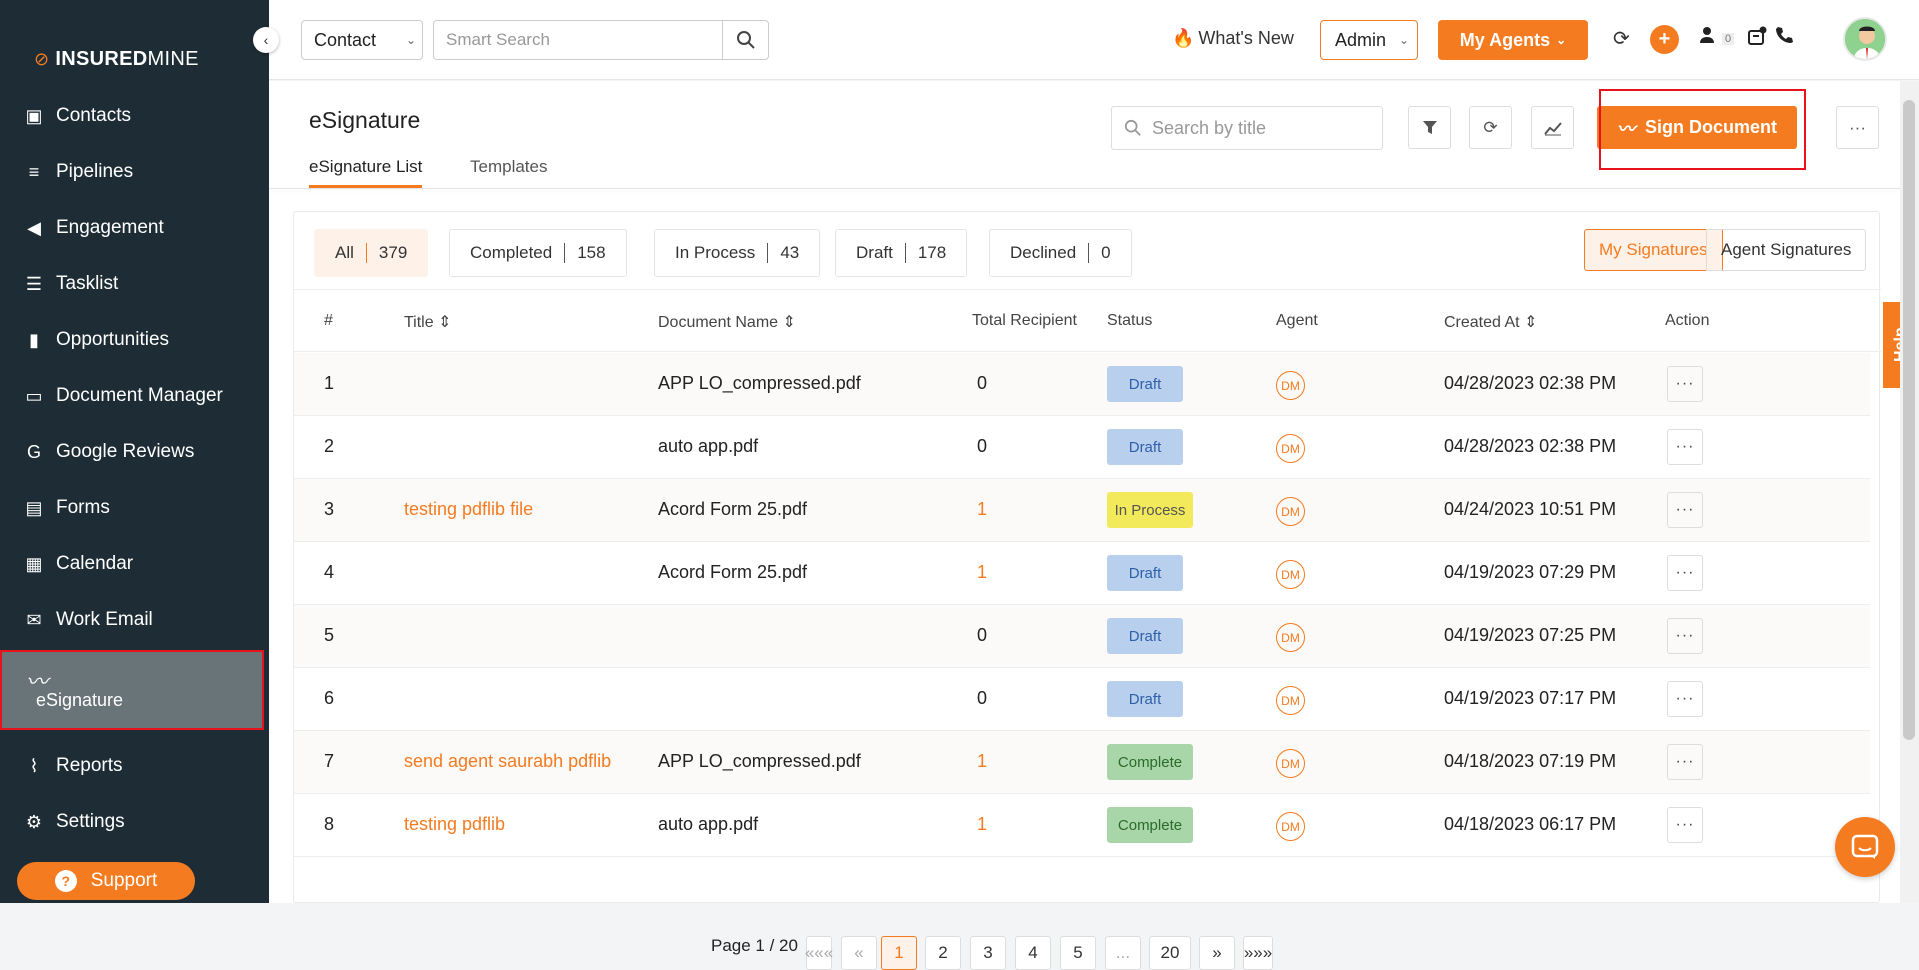 Image resolution: width=1919 pixels, height=970 pixels. Describe the element at coordinates (1482, 322) in the screenshot. I see `col-created-label: Created At` at that location.